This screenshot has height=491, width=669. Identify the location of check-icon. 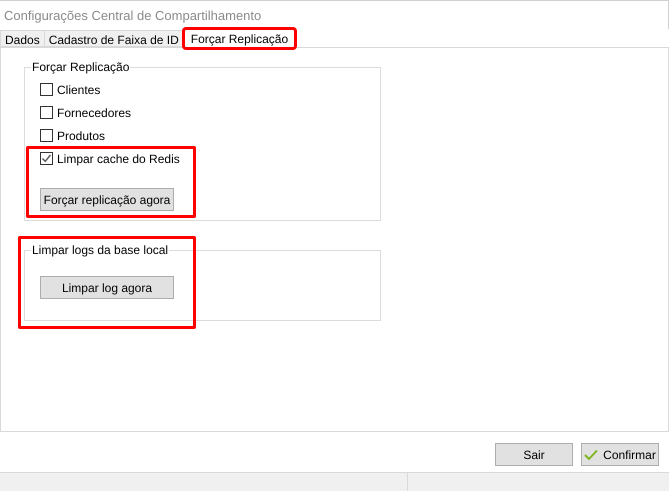
(591, 454).